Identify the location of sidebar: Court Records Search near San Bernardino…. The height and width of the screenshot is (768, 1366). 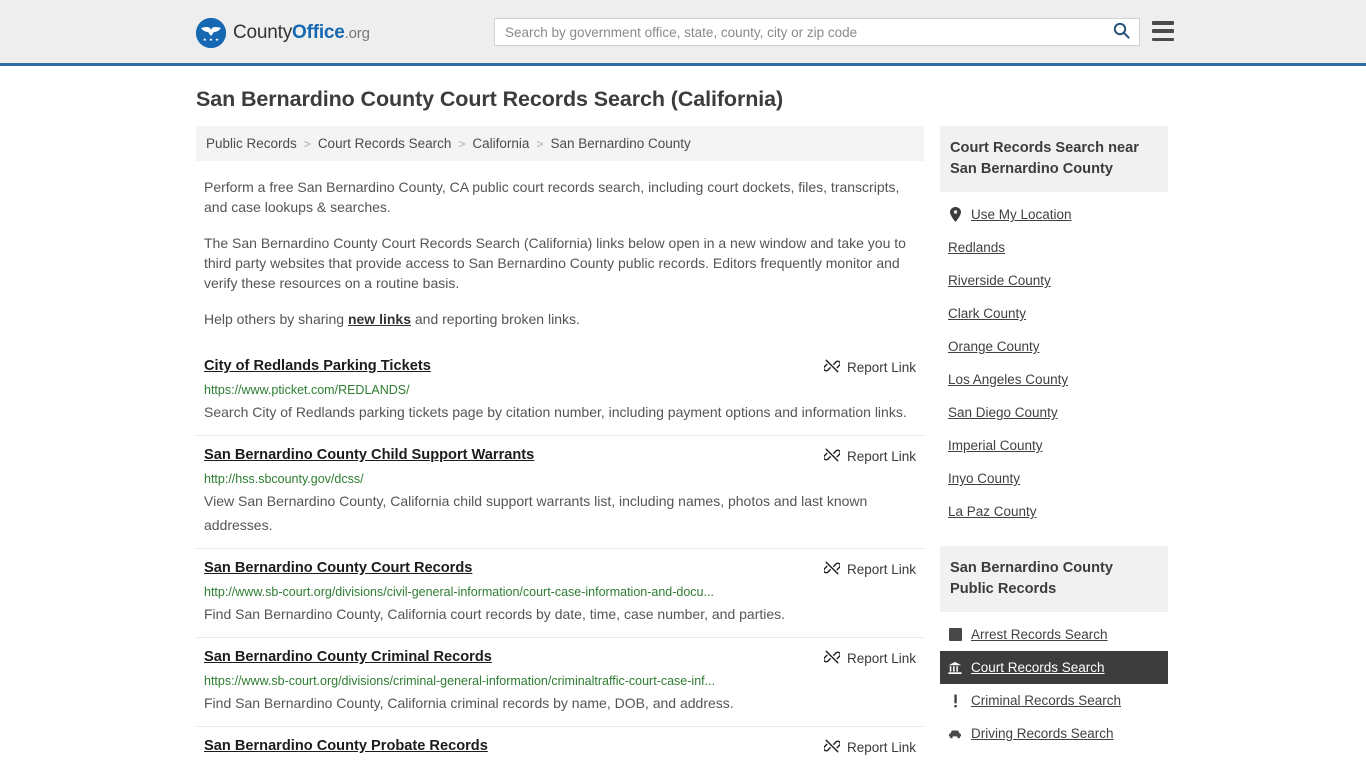
(1054, 447).